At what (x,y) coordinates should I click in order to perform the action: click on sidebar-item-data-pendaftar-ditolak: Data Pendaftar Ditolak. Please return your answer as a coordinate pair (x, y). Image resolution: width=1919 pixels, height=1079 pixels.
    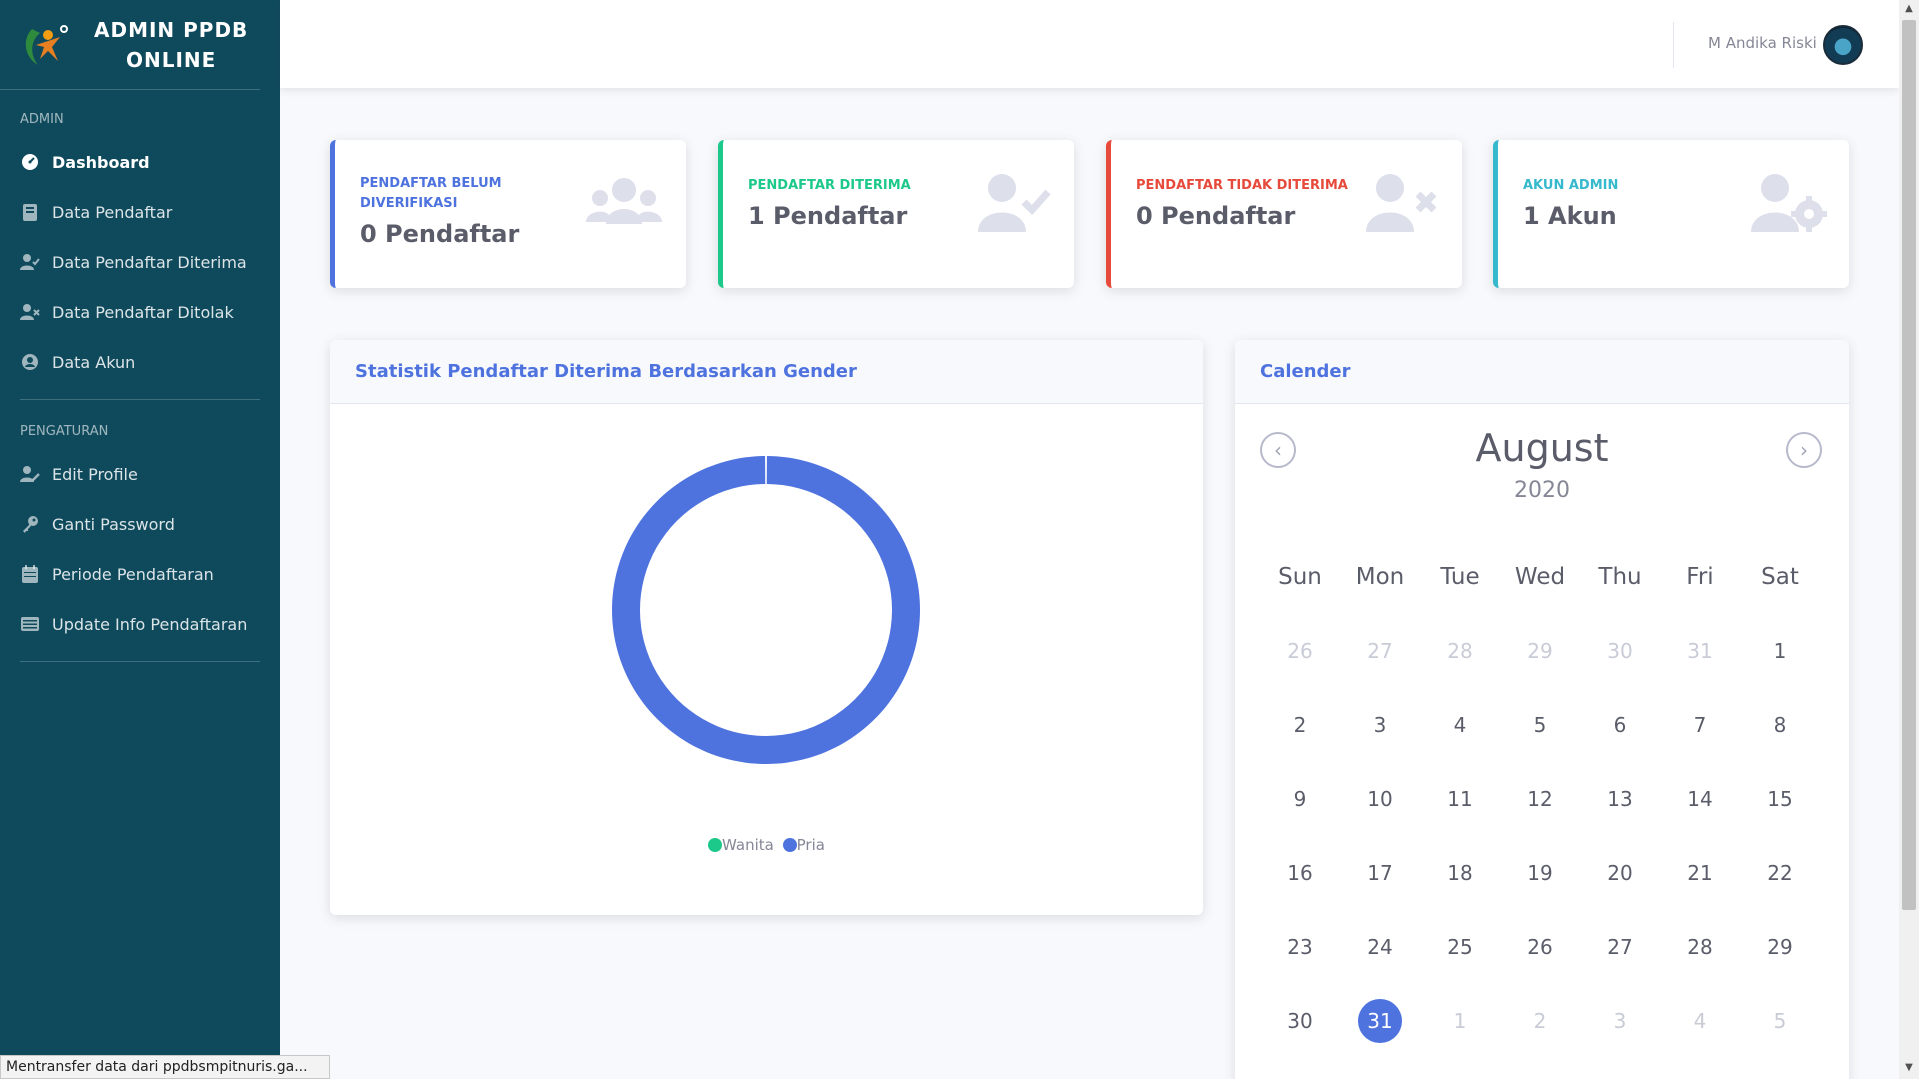
    Looking at the image, I should click on (140, 312).